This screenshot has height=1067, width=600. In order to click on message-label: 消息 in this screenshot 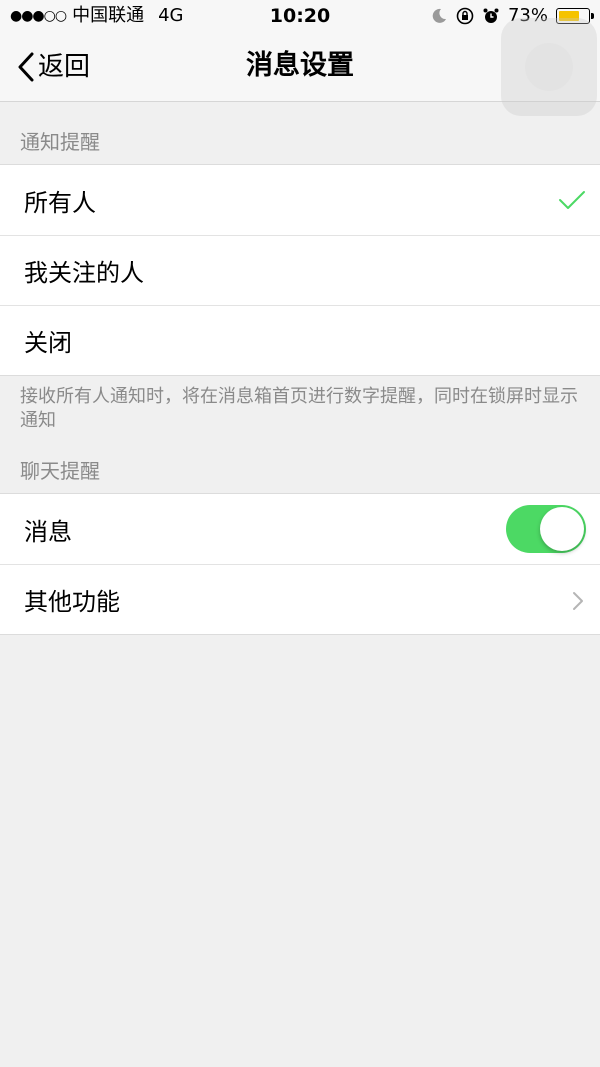, I will do `click(48, 531)`.